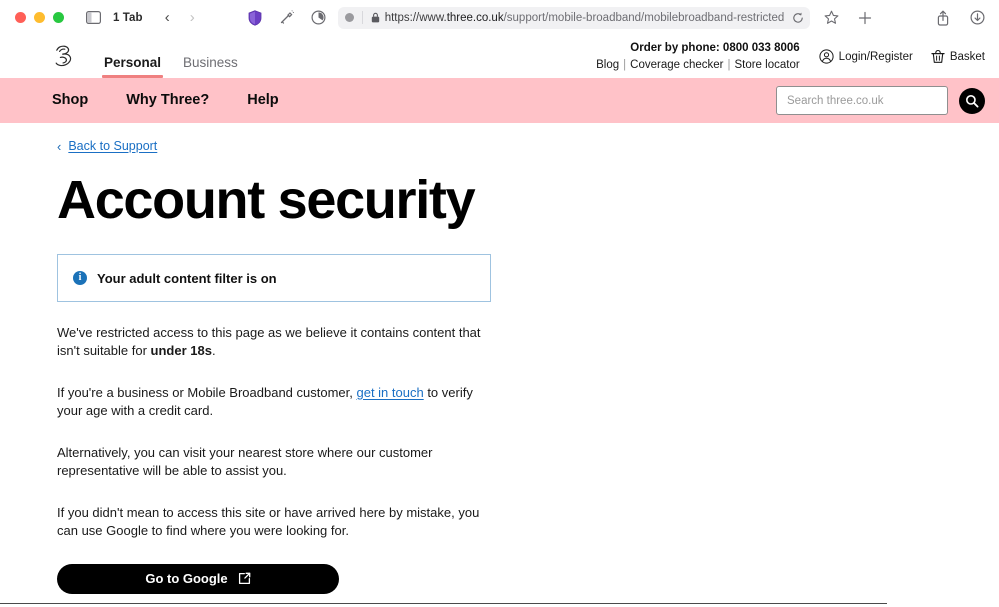 The width and height of the screenshot is (999, 607). I want to click on maximize-window-button, so click(58, 17).